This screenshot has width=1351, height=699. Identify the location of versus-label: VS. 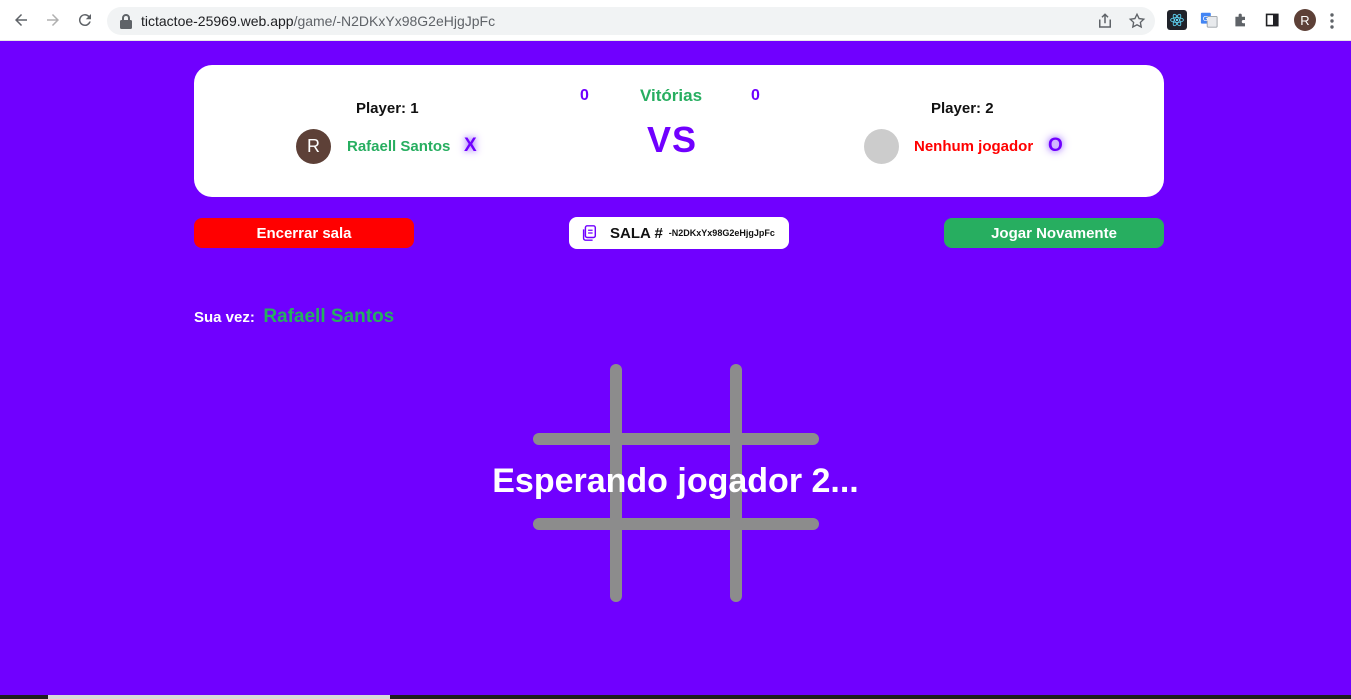
(672, 139).